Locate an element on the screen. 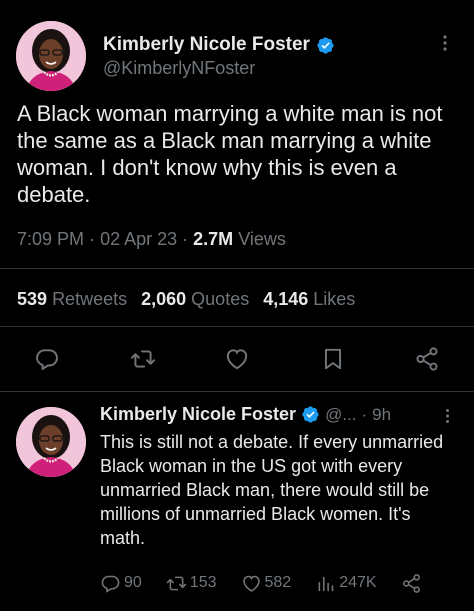 The image size is (474, 611). action-bar is located at coordinates (237, 359).